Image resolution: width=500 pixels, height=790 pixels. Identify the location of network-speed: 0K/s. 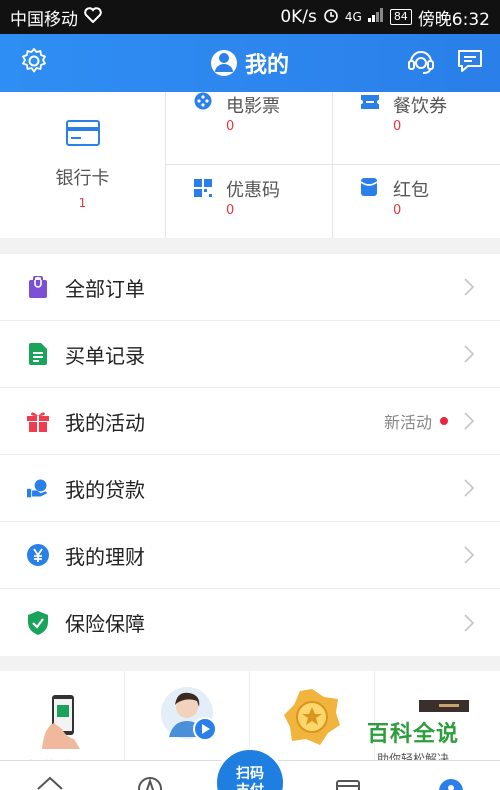
(298, 17).